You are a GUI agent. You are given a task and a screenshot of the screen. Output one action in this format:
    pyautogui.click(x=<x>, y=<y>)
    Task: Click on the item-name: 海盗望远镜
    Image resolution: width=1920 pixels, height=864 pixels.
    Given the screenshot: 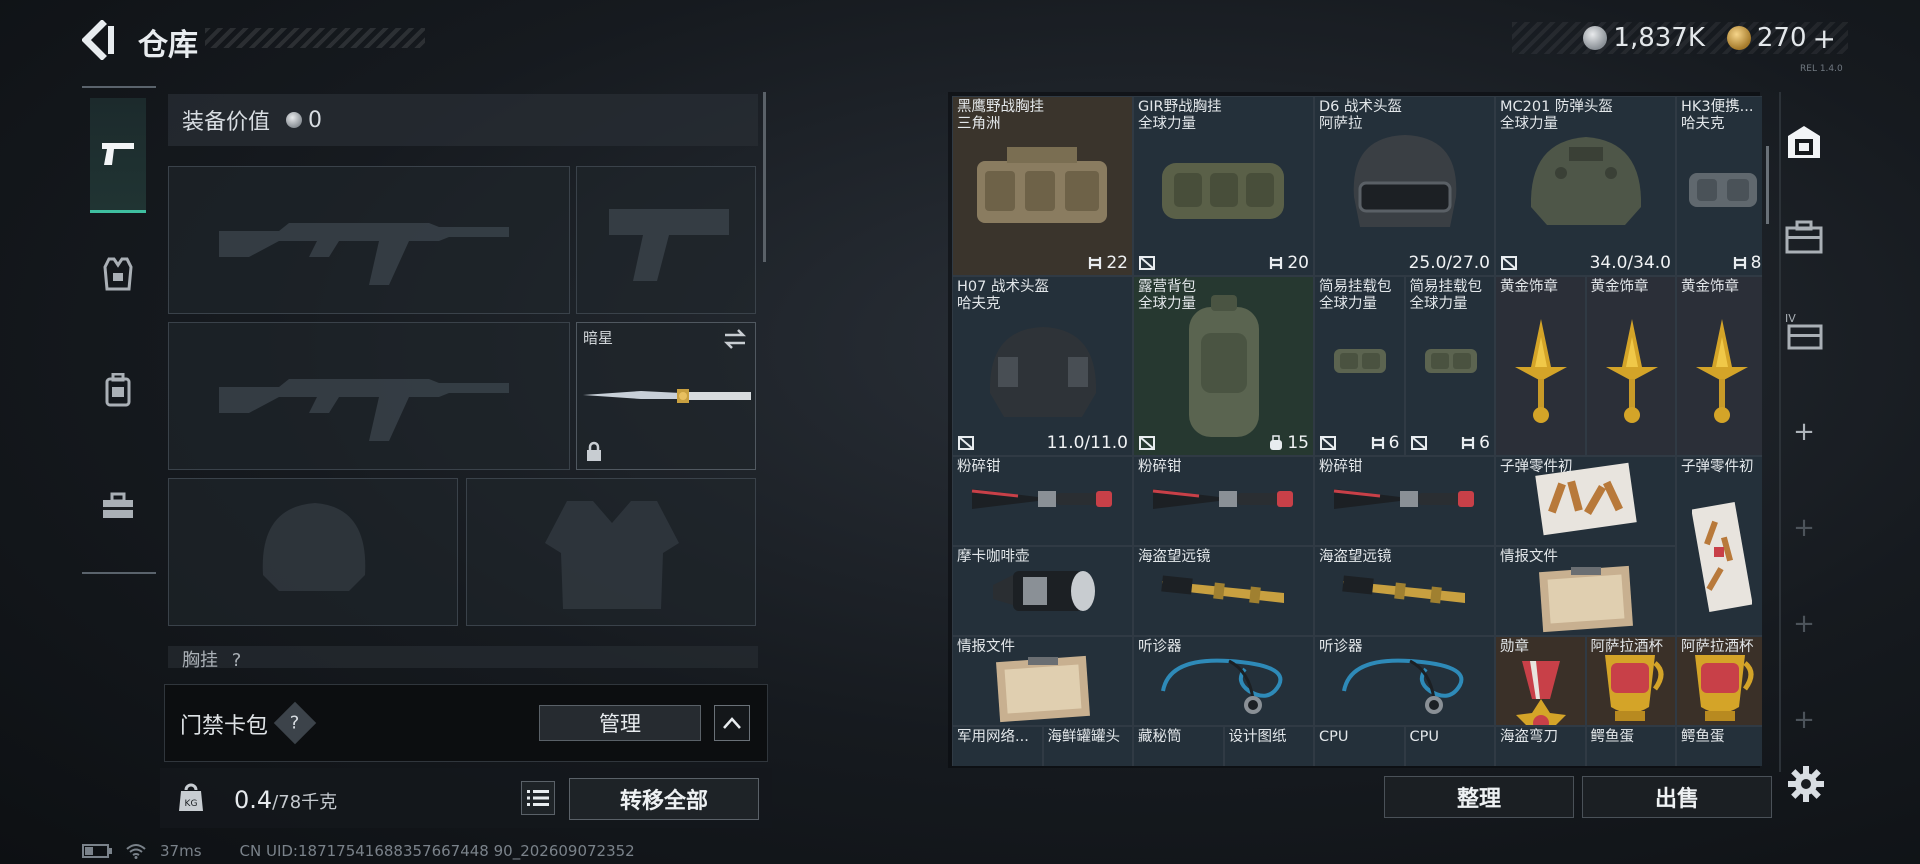 What is the action you would take?
    pyautogui.click(x=1174, y=557)
    